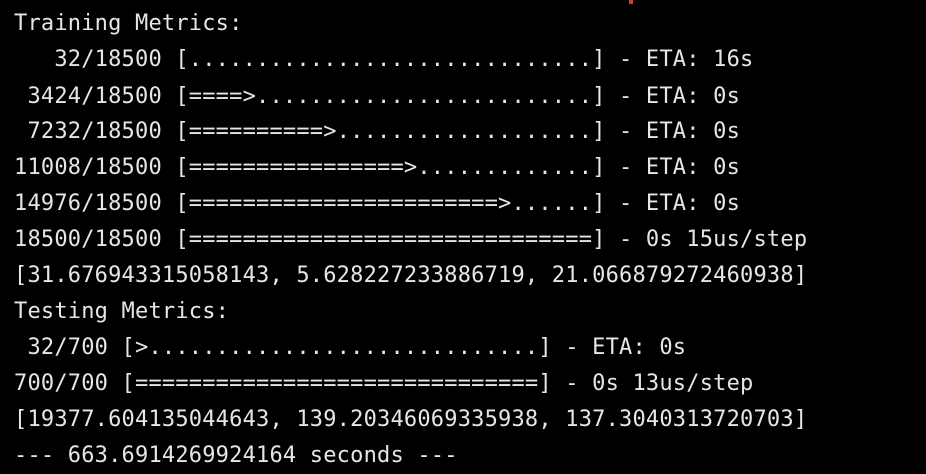 The image size is (926, 474). Describe the element at coordinates (631, 2) in the screenshot. I see `cursor-marker` at that location.